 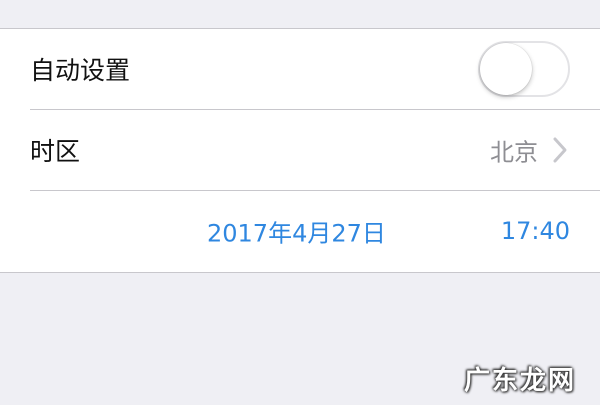 I want to click on top-spacing, so click(x=300, y=14).